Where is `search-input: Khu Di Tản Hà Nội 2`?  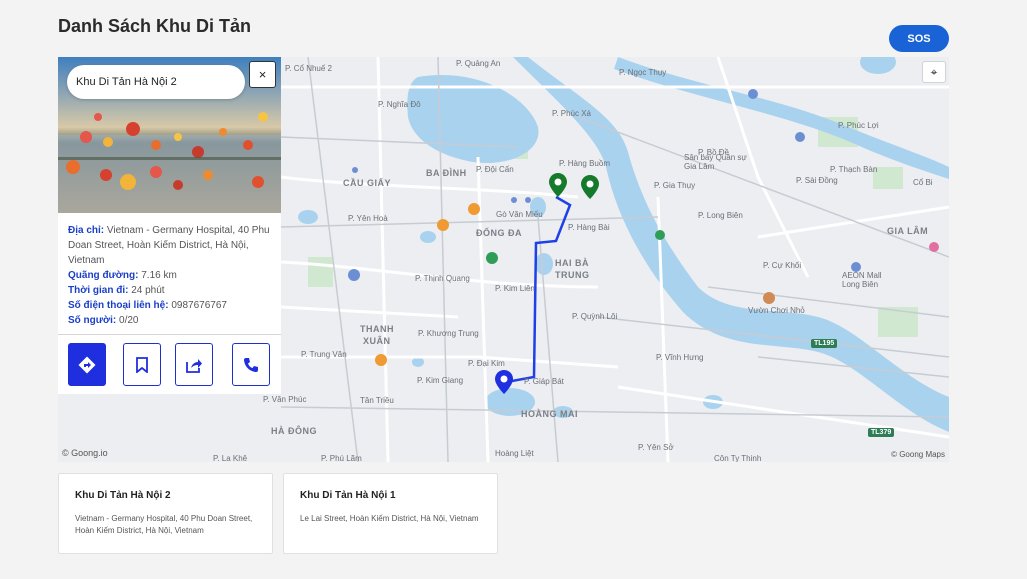
search-input: Khu Di Tản Hà Nội 2 is located at coordinates (156, 82).